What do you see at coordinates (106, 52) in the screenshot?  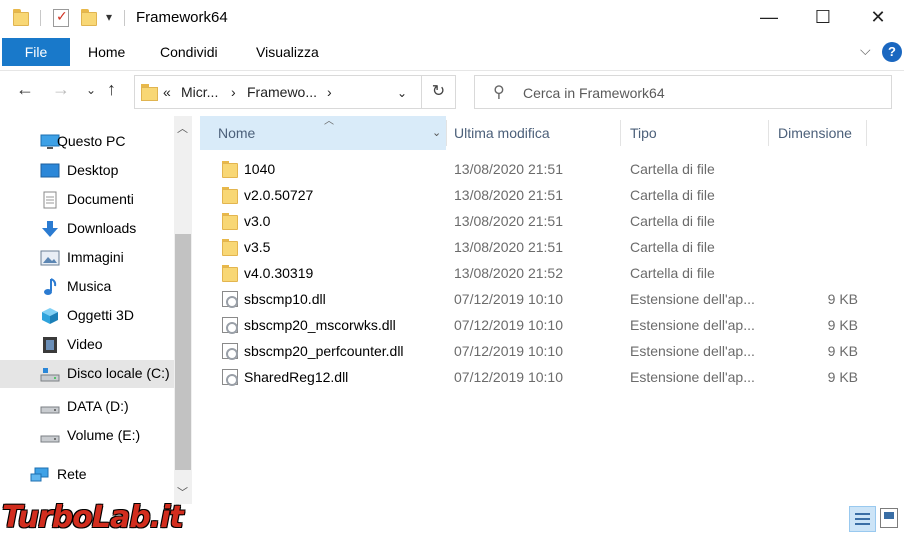 I see `tab-home: Home` at bounding box center [106, 52].